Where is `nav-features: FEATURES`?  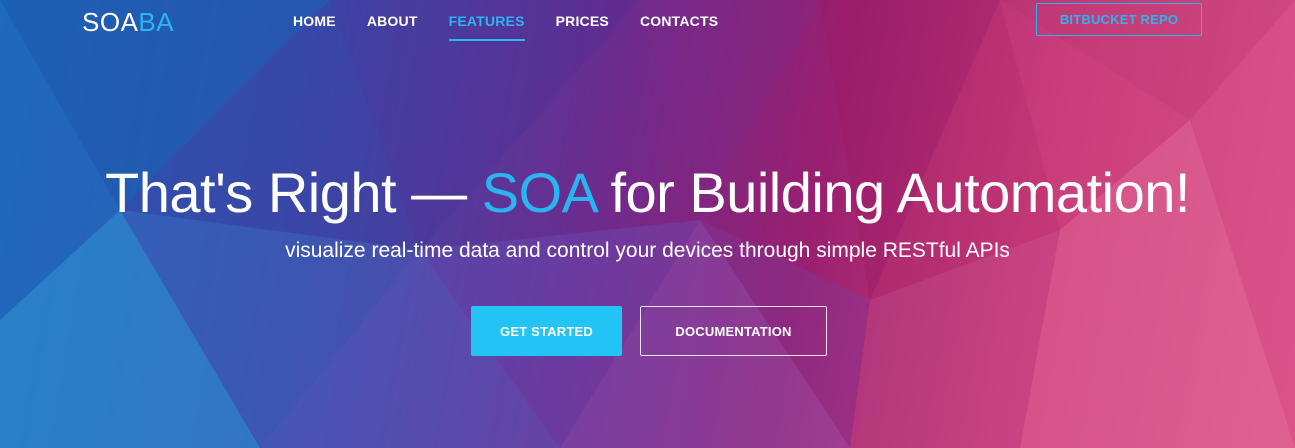 nav-features: FEATURES is located at coordinates (486, 26).